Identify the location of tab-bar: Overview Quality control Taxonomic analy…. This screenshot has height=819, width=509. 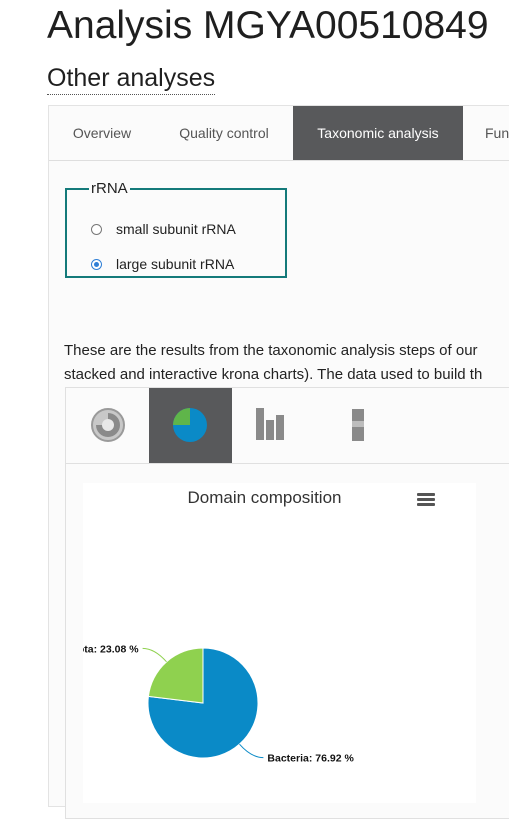
(279, 133).